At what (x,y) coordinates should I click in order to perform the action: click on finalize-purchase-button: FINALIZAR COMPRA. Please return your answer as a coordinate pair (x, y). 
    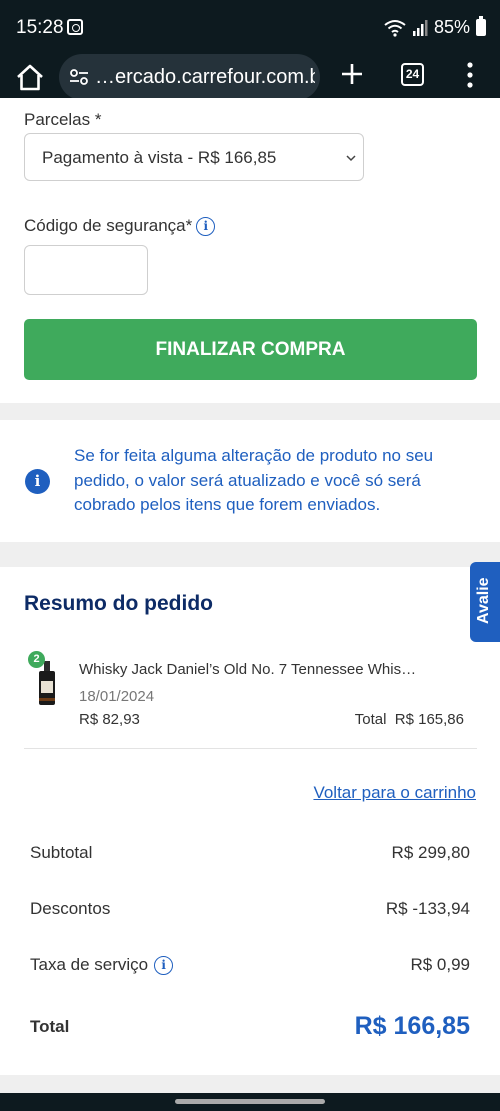
    Looking at the image, I should click on (250, 349).